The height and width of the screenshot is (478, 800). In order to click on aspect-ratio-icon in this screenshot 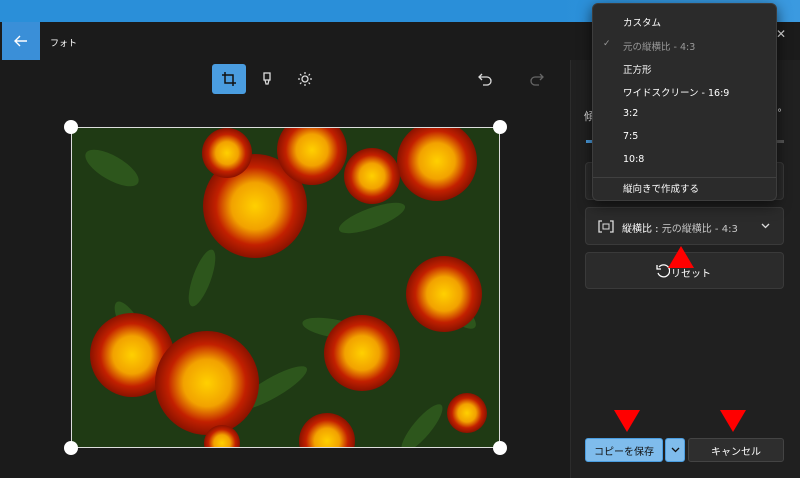, I will do `click(606, 226)`.